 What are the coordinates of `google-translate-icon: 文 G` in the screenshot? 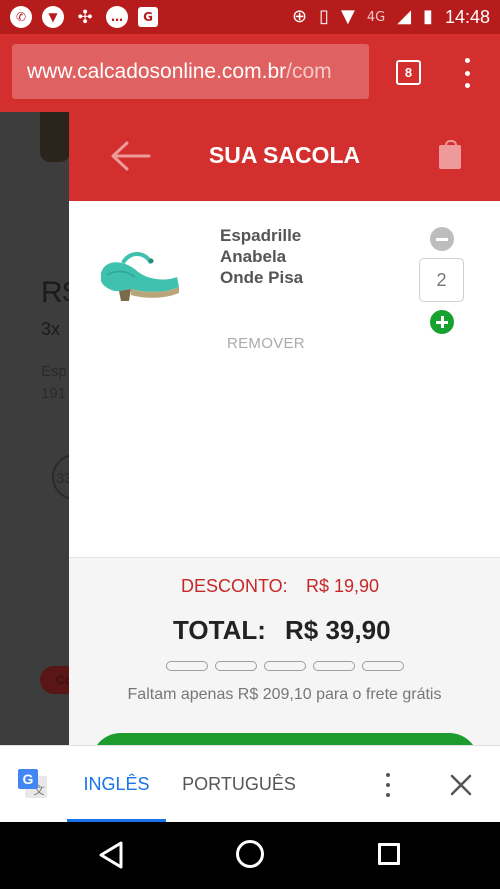 It's located at (32, 783).